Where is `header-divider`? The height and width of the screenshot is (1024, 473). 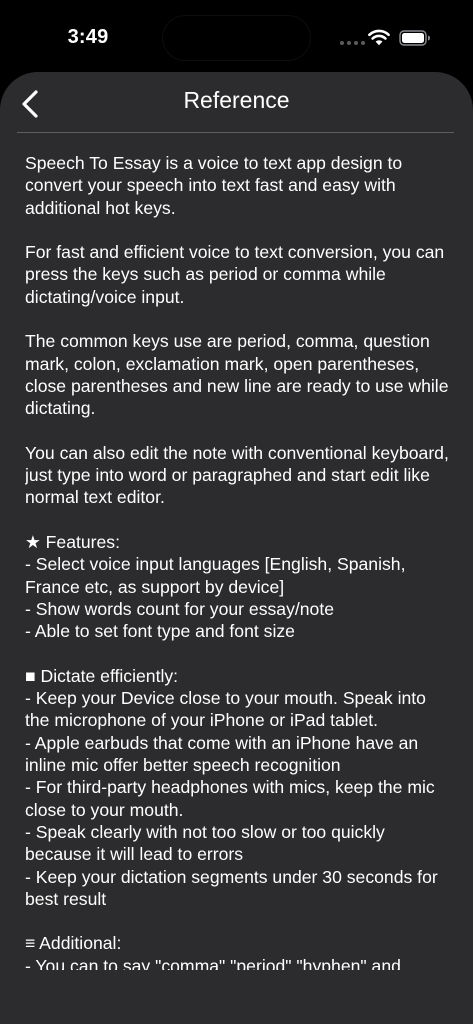
header-divider is located at coordinates (235, 132).